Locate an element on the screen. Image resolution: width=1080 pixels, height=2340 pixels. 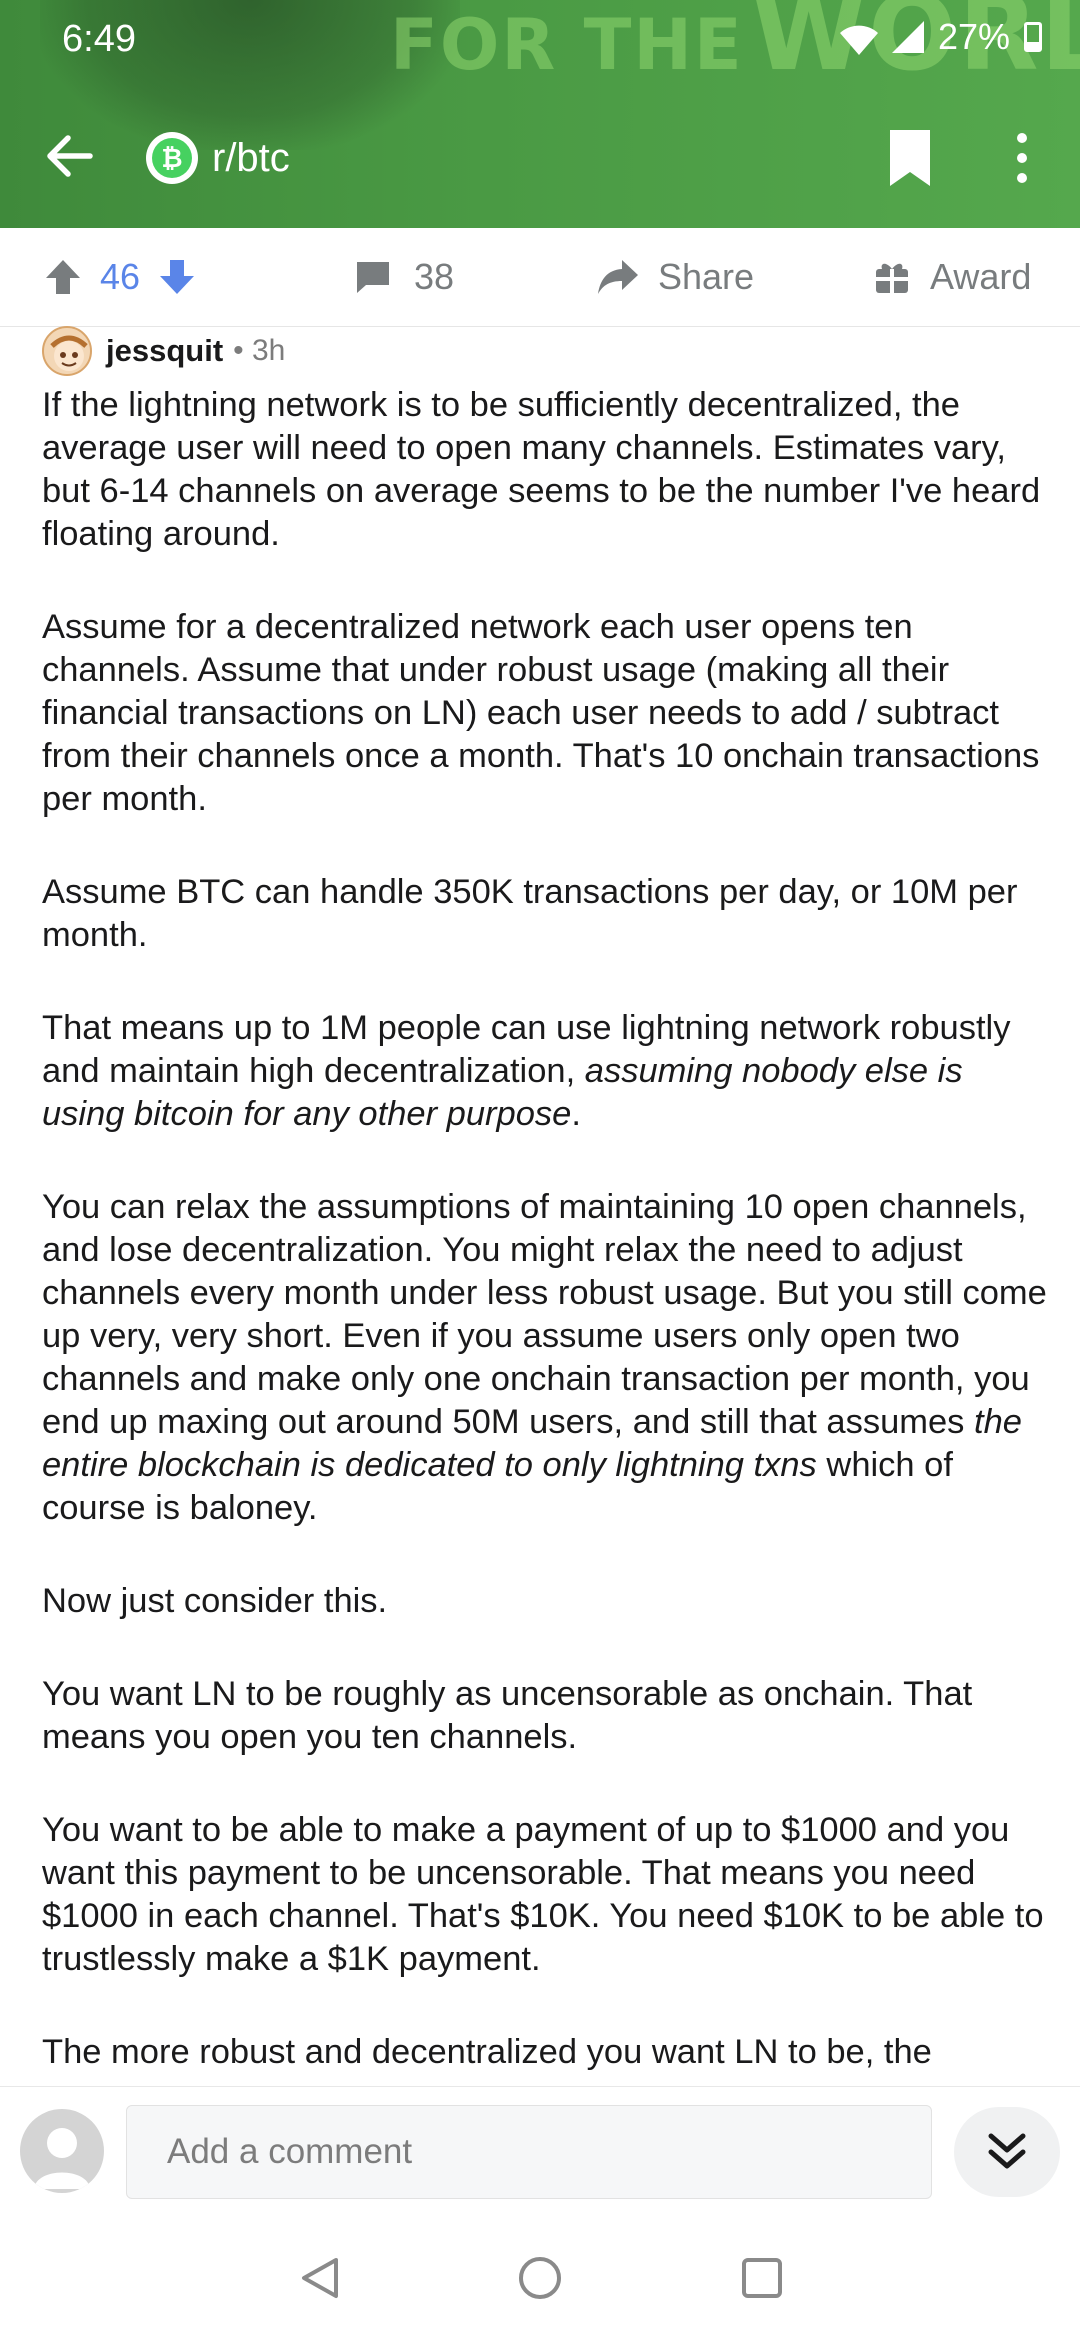
author-avatar is located at coordinates (67, 351).